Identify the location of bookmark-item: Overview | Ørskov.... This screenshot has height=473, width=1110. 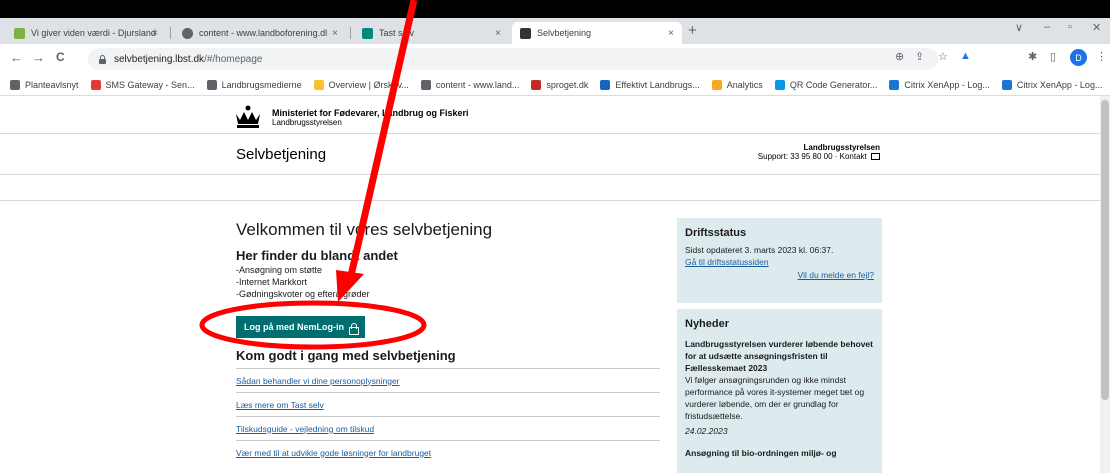
(361, 84).